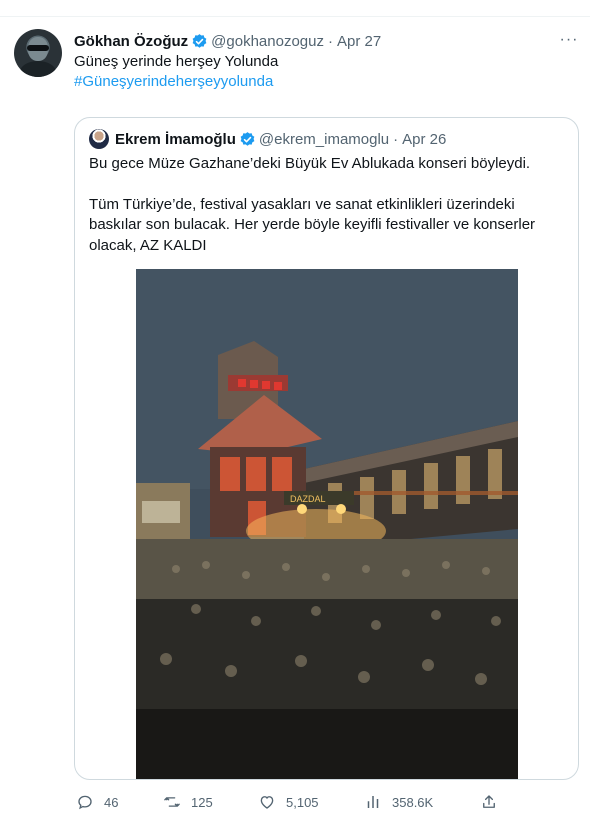  Describe the element at coordinates (267, 802) in the screenshot. I see `like-icon` at that location.